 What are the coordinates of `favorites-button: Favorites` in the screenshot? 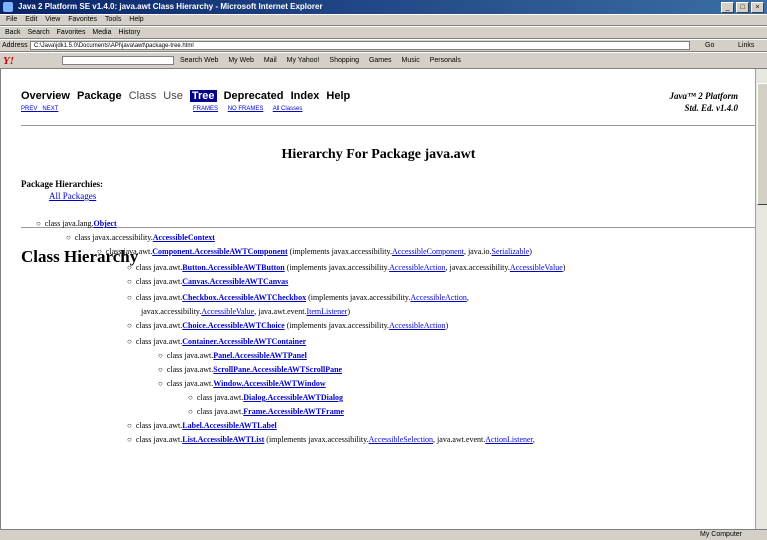 It's located at (71, 32).